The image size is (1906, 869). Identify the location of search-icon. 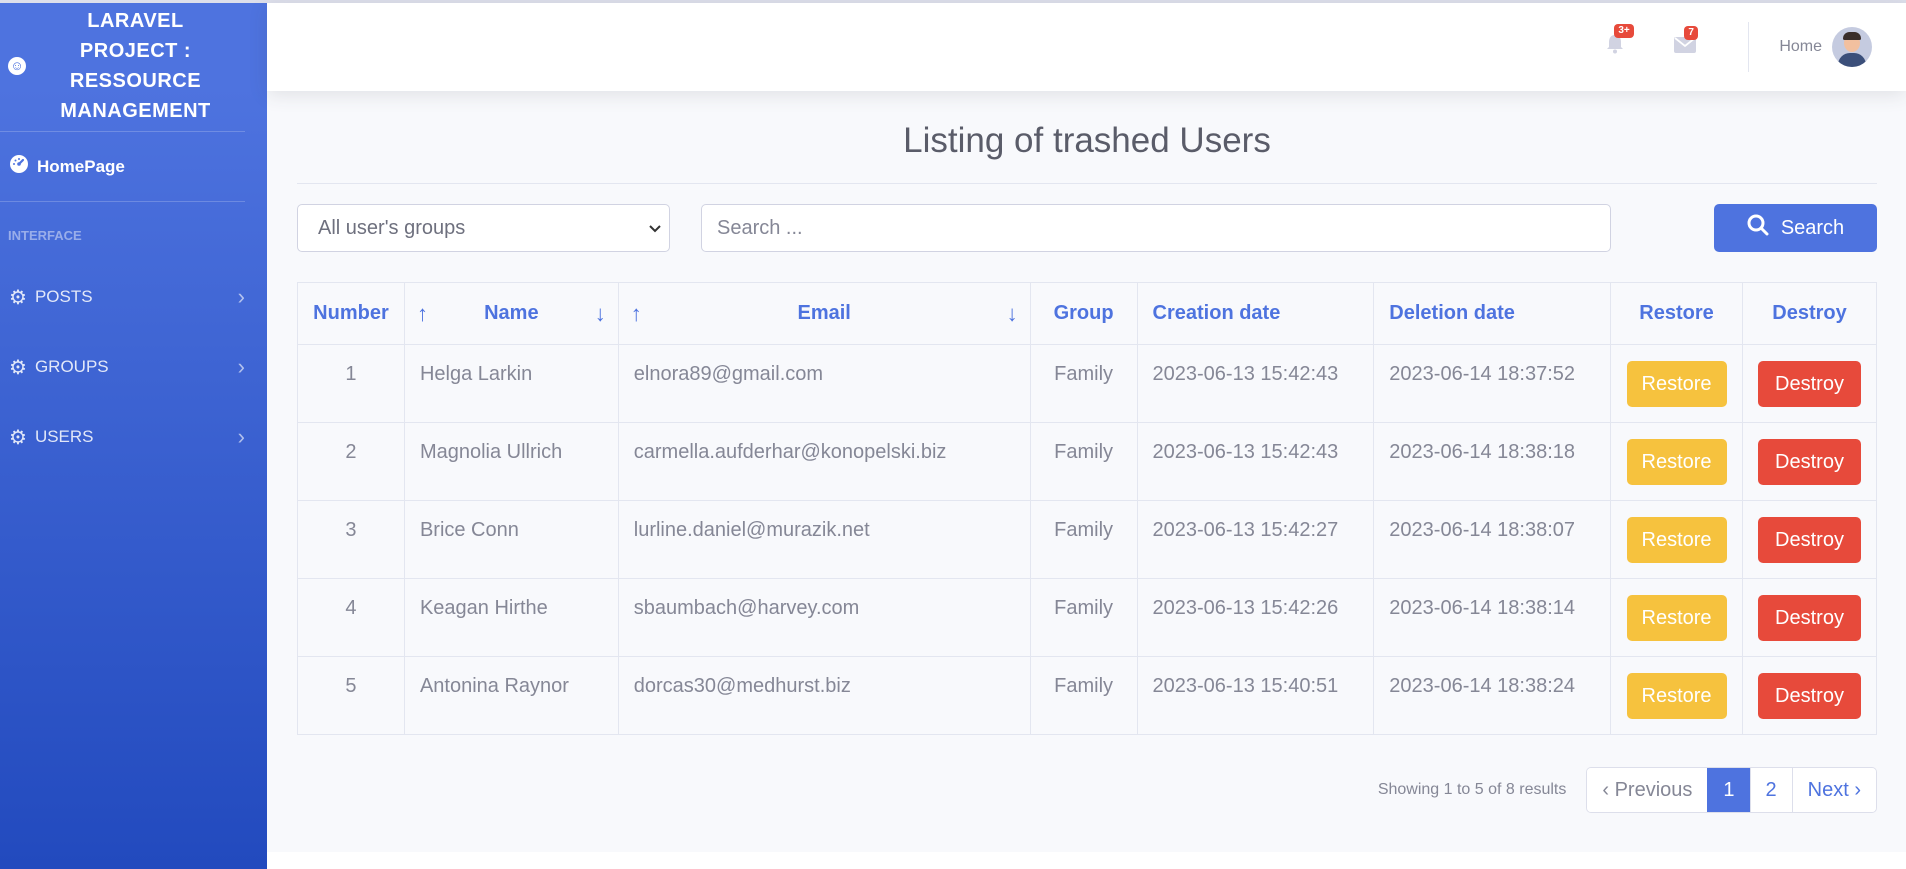
(1764, 228).